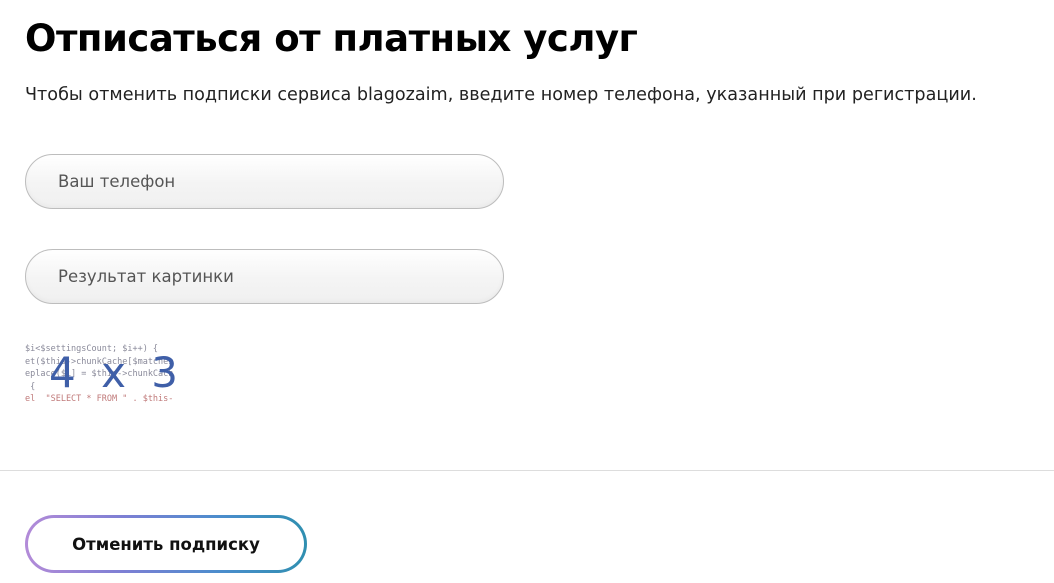  Describe the element at coordinates (116, 372) in the screenshot. I see `captcha-expression: 4 x 3` at that location.